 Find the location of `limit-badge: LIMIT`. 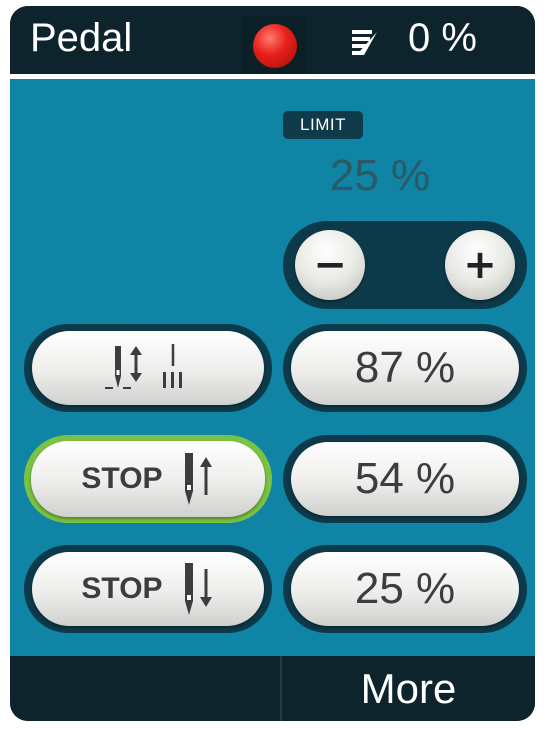

limit-badge: LIMIT is located at coordinates (323, 125).